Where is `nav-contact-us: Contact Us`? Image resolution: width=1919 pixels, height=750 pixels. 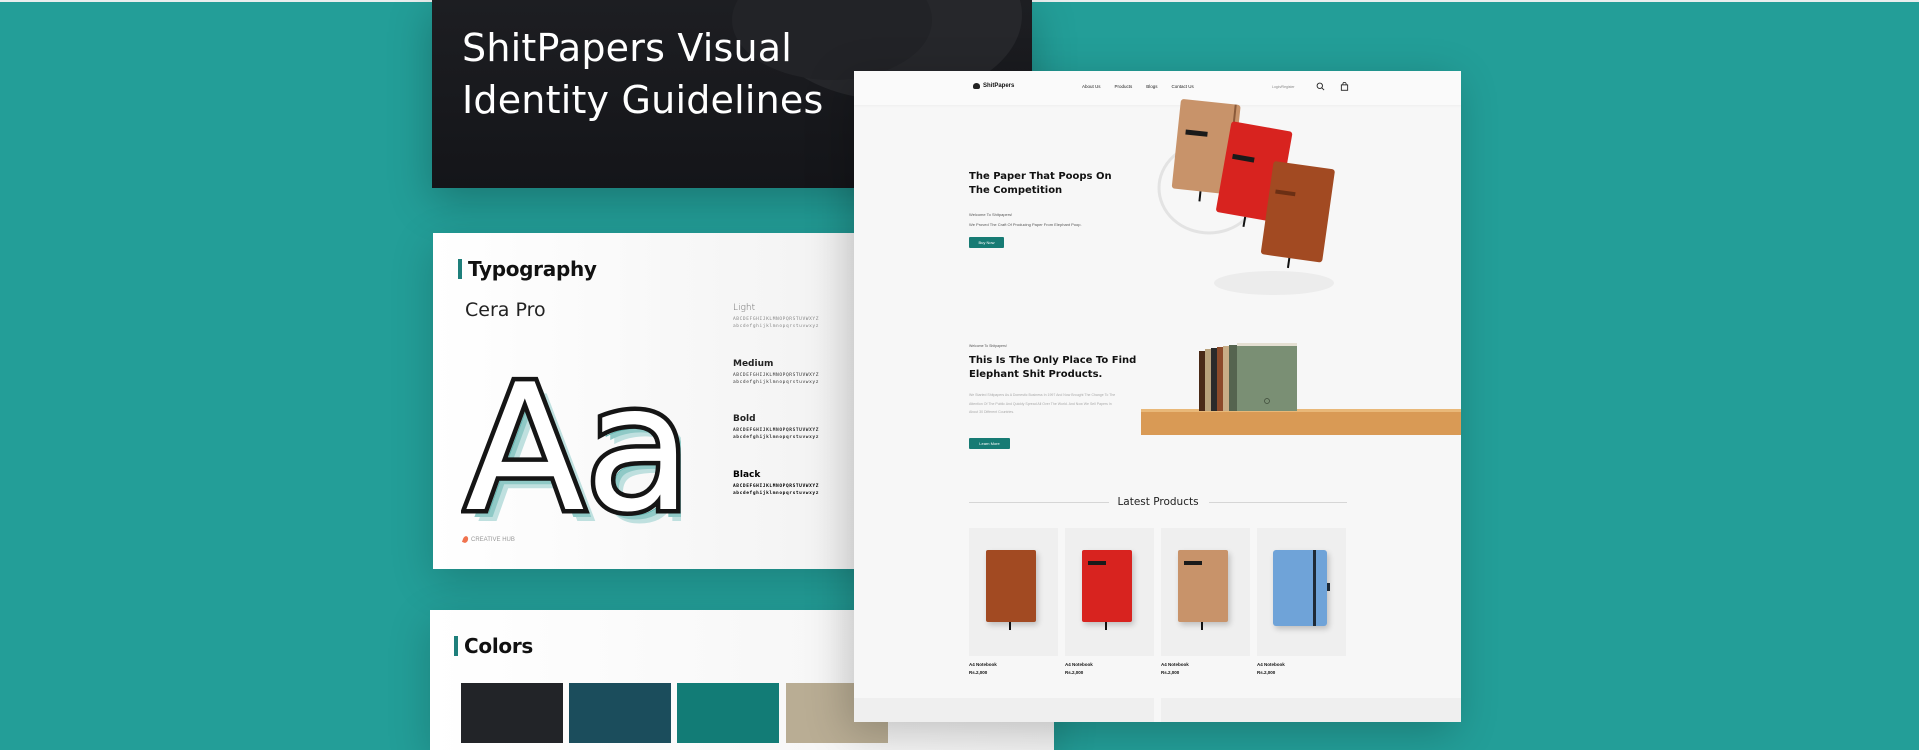
nav-contact-us: Contact Us is located at coordinates (1183, 86).